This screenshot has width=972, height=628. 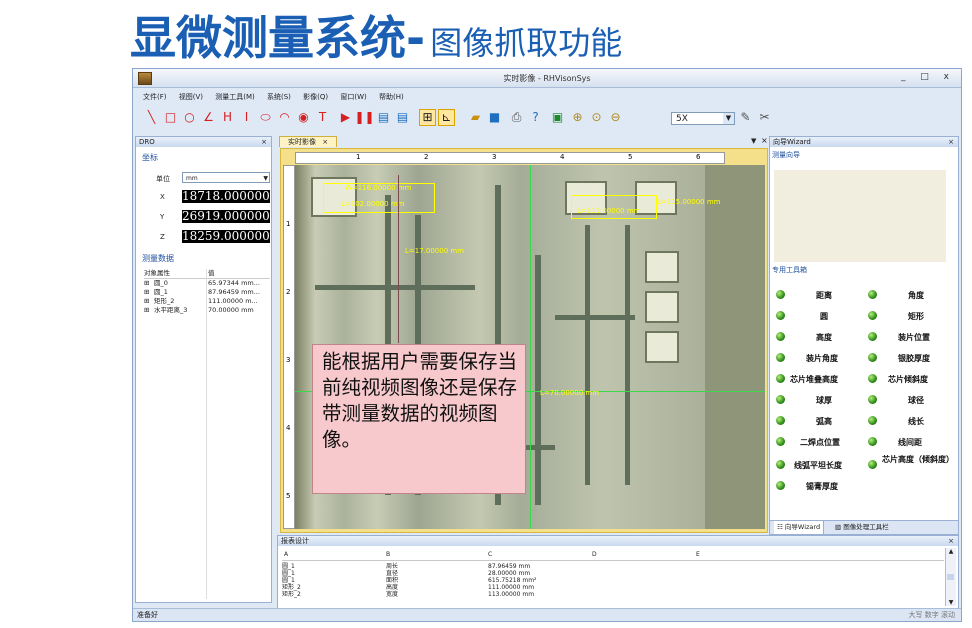 What do you see at coordinates (814, 379) in the screenshot?
I see `tool-button: 芯片堆叠高度` at bounding box center [814, 379].